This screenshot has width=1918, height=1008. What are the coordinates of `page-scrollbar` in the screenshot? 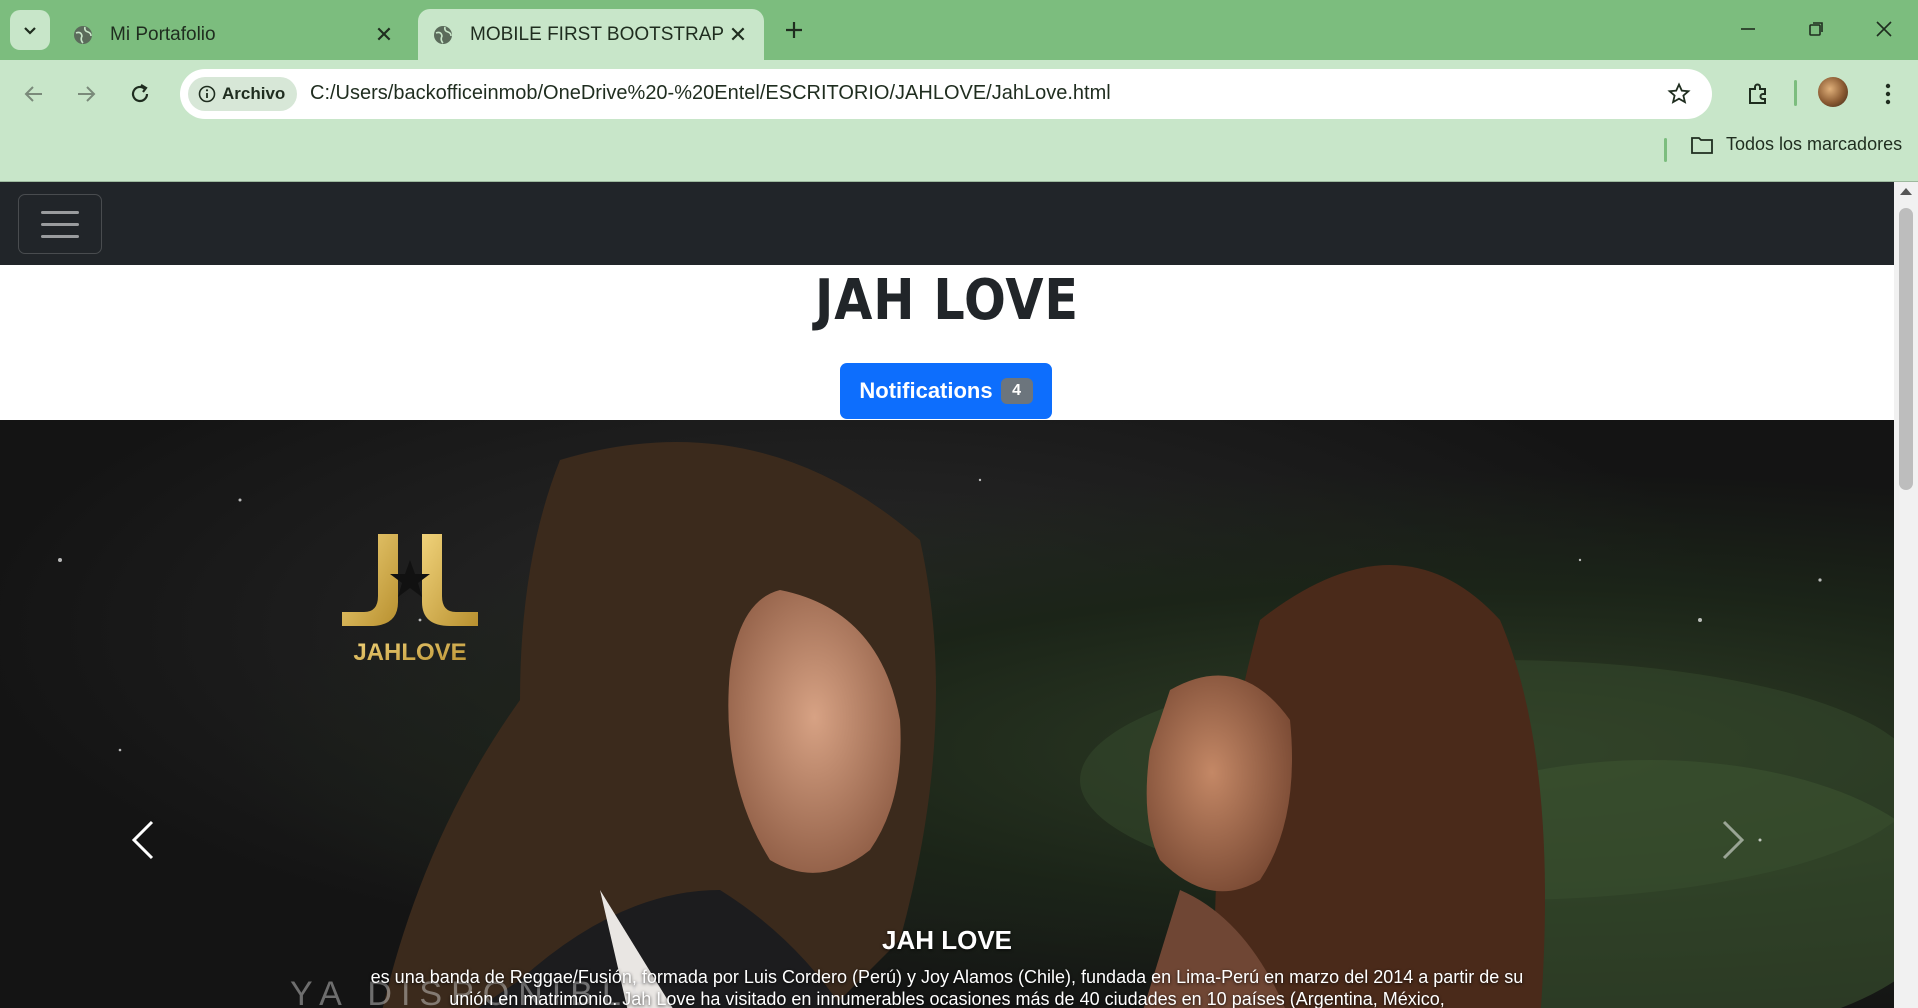 It's located at (1906, 595).